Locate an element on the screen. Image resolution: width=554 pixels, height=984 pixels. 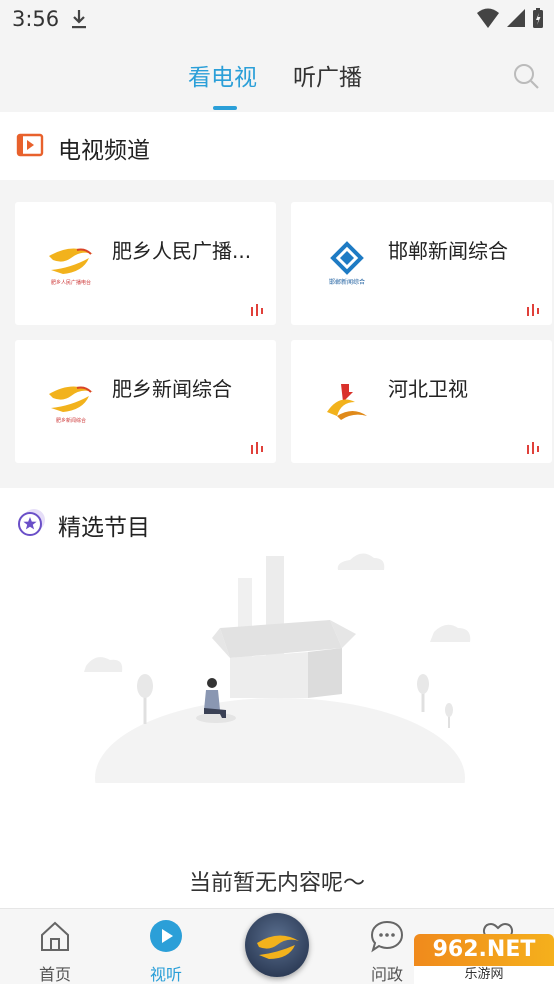
tab-listen-radio: 听广播 is located at coordinates (327, 75).